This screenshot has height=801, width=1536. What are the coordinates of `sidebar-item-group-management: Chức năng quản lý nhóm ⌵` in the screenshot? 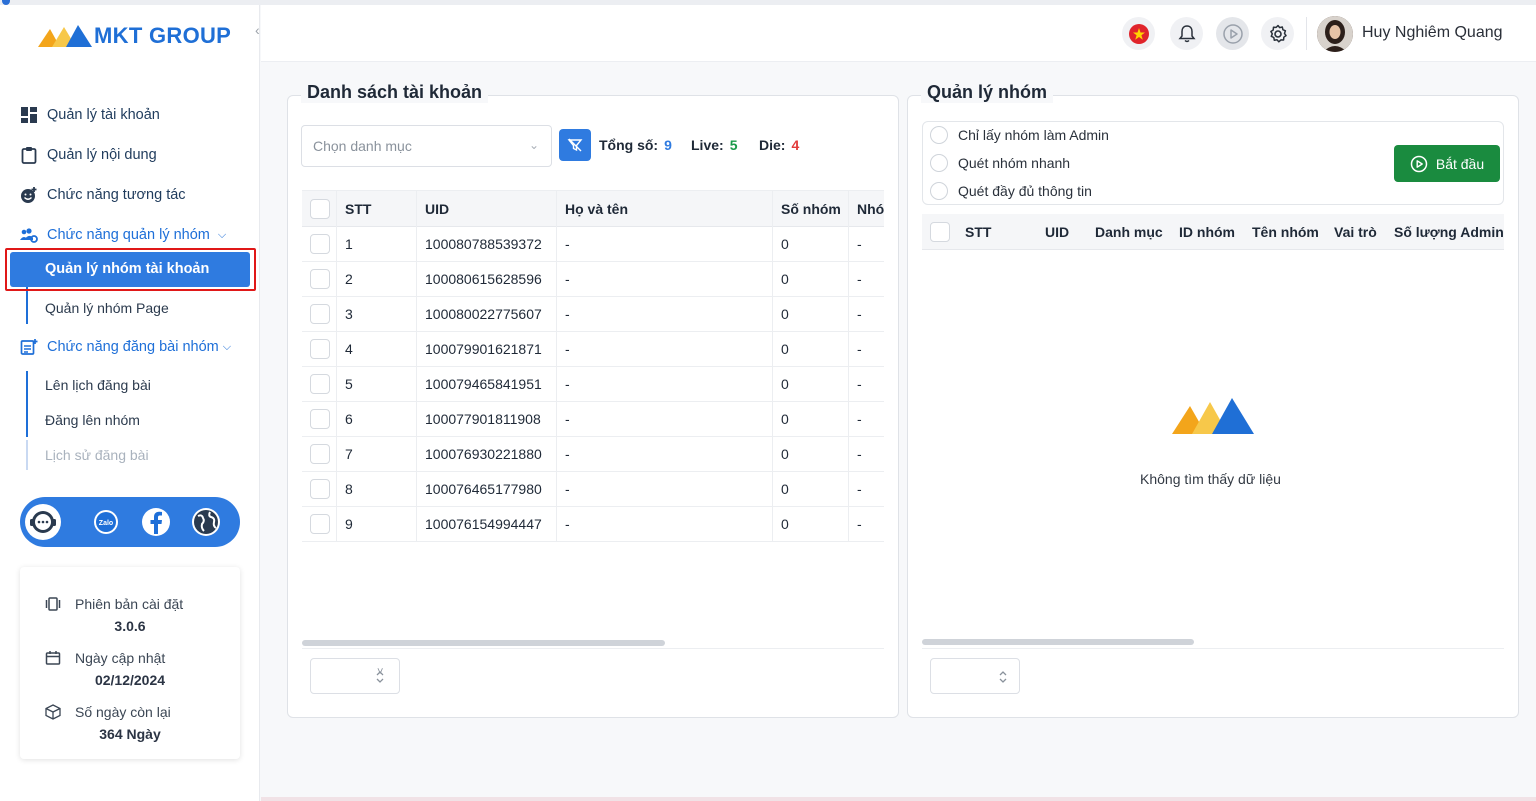 It's located at (123, 235).